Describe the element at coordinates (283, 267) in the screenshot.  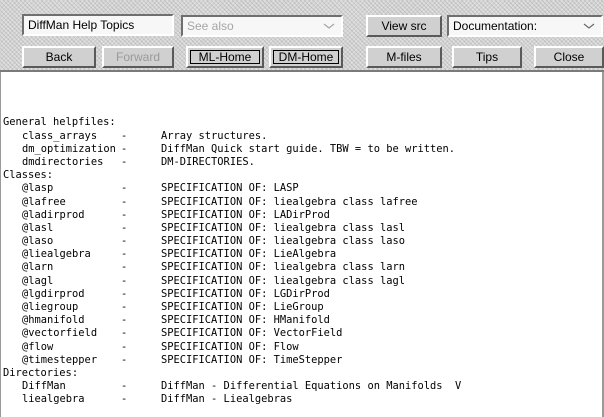
I see `entry-description: SPECIFICATION OF: liealgebra class larn` at that location.